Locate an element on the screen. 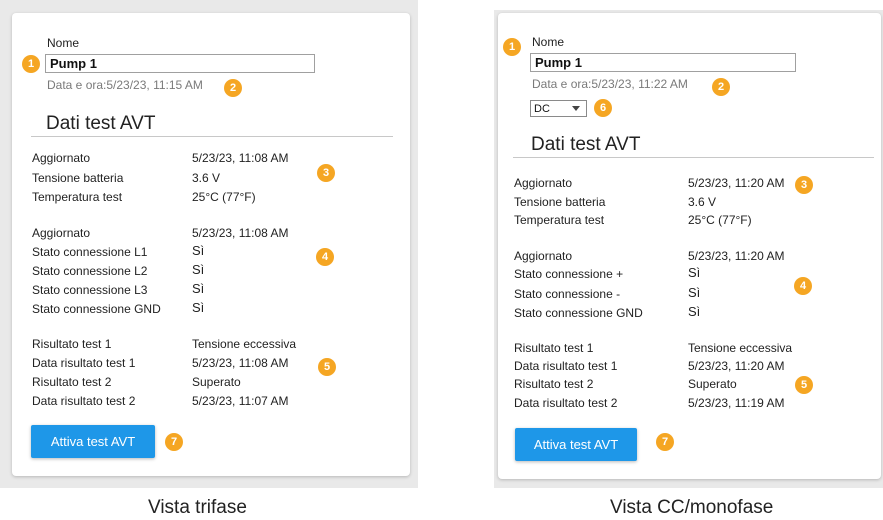  left-g3-value-2: Superato is located at coordinates (216, 382).